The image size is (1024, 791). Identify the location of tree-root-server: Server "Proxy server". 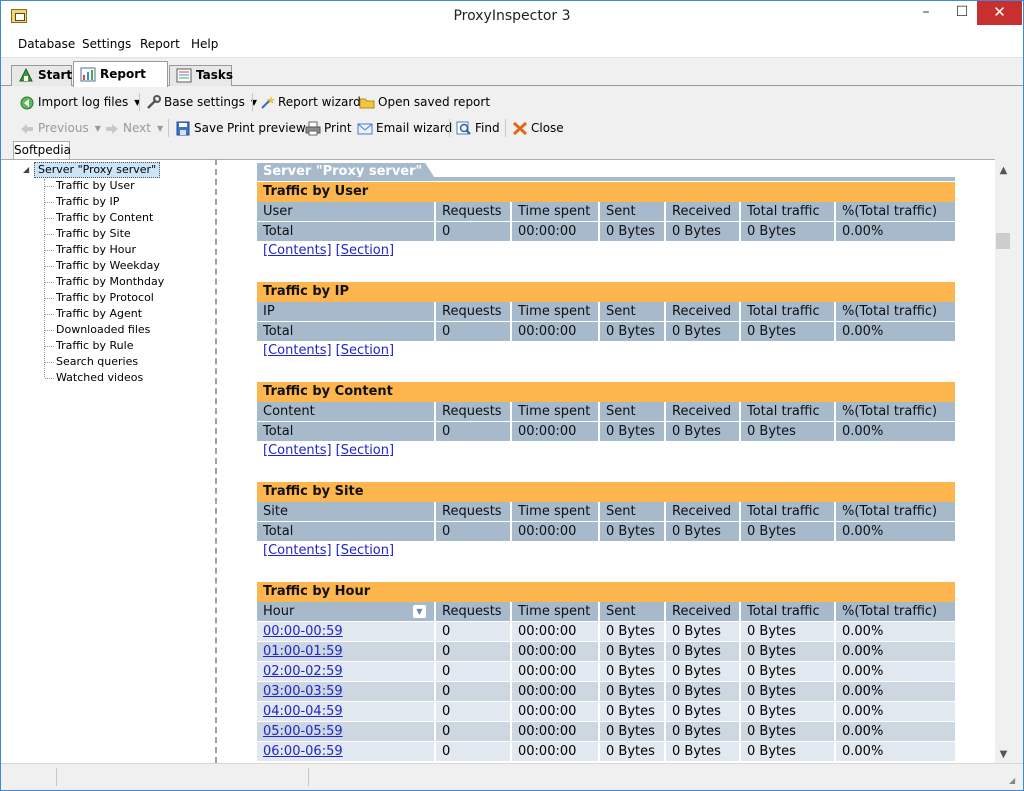
(97, 170).